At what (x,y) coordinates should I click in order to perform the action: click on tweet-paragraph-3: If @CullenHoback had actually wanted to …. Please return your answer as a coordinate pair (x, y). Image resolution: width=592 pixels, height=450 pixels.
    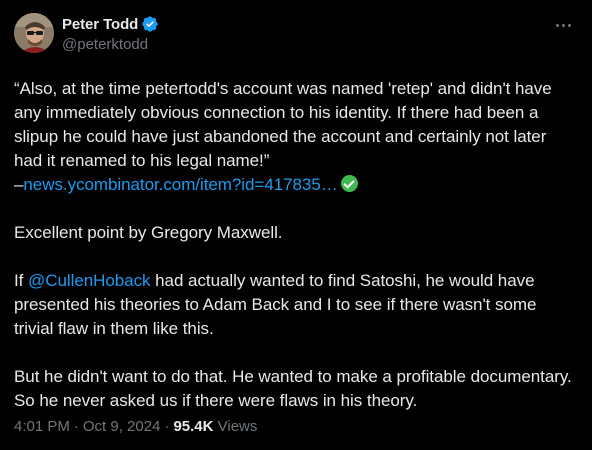
    Looking at the image, I should click on (275, 304).